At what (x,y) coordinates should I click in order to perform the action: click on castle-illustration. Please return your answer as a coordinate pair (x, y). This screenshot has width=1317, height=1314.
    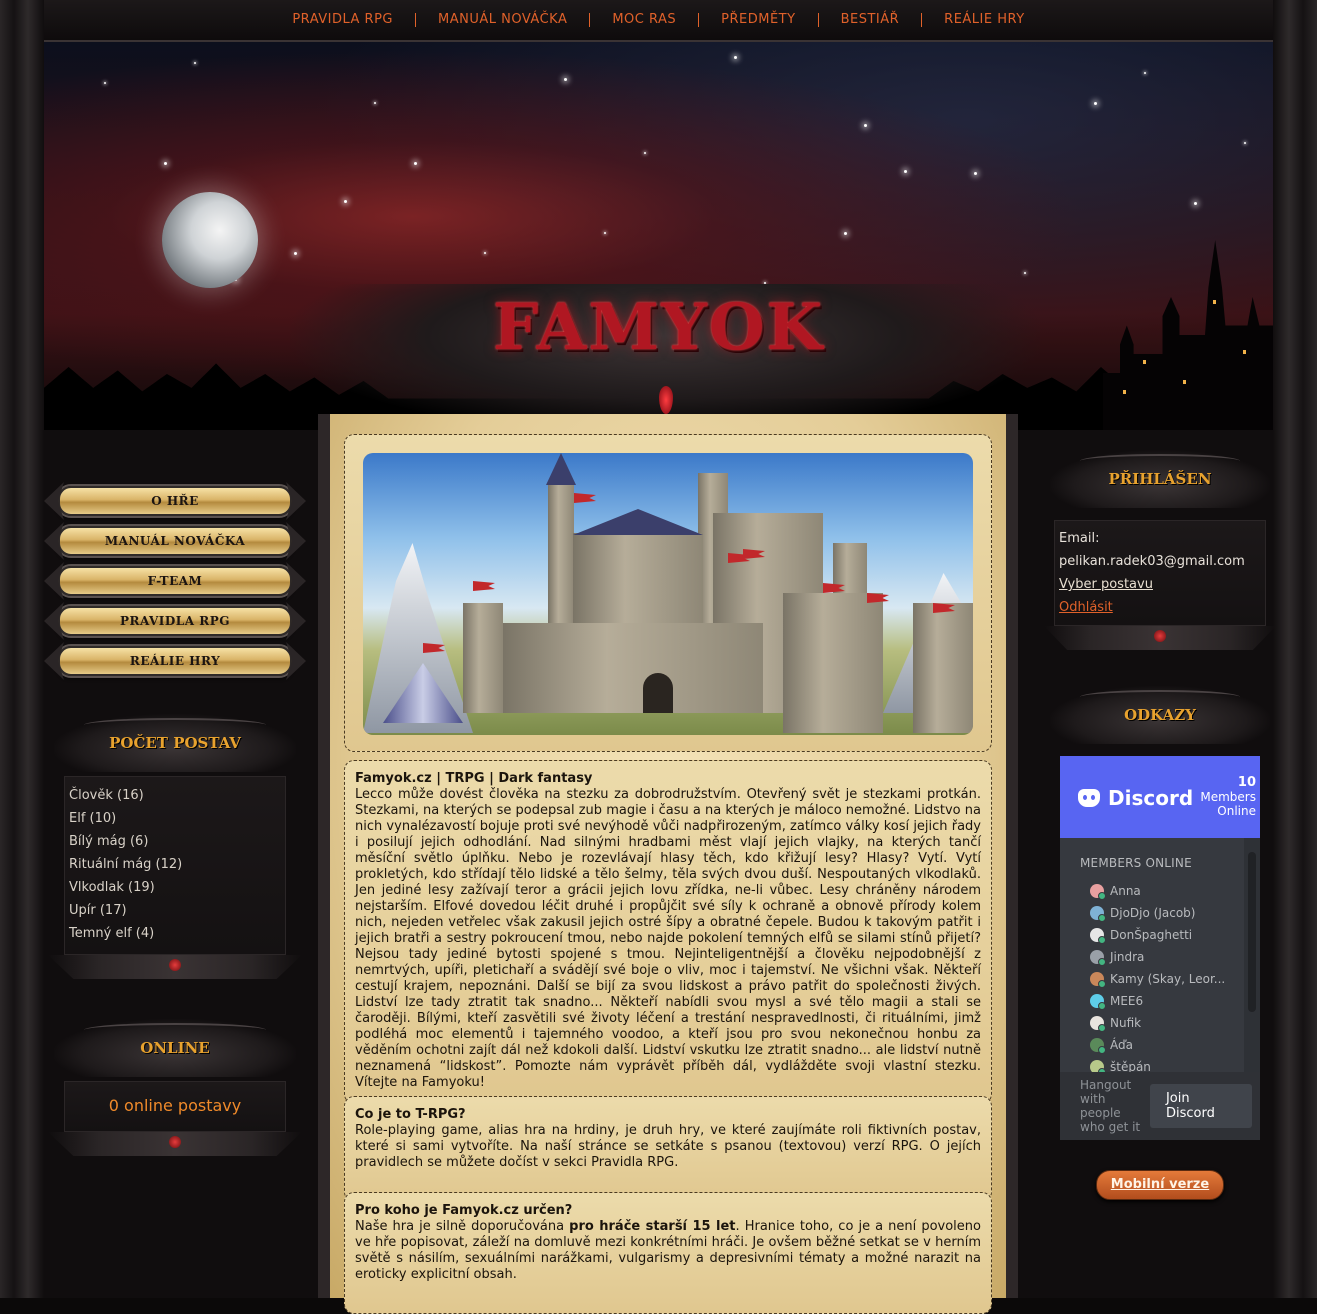
    Looking at the image, I should click on (668, 594).